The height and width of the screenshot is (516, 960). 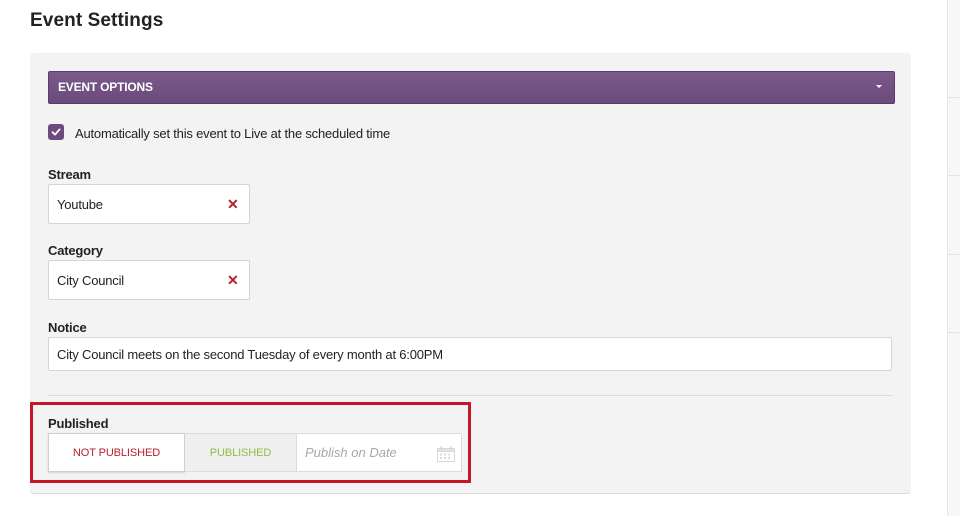 I want to click on auto-live-checkbox, so click(x=56, y=132).